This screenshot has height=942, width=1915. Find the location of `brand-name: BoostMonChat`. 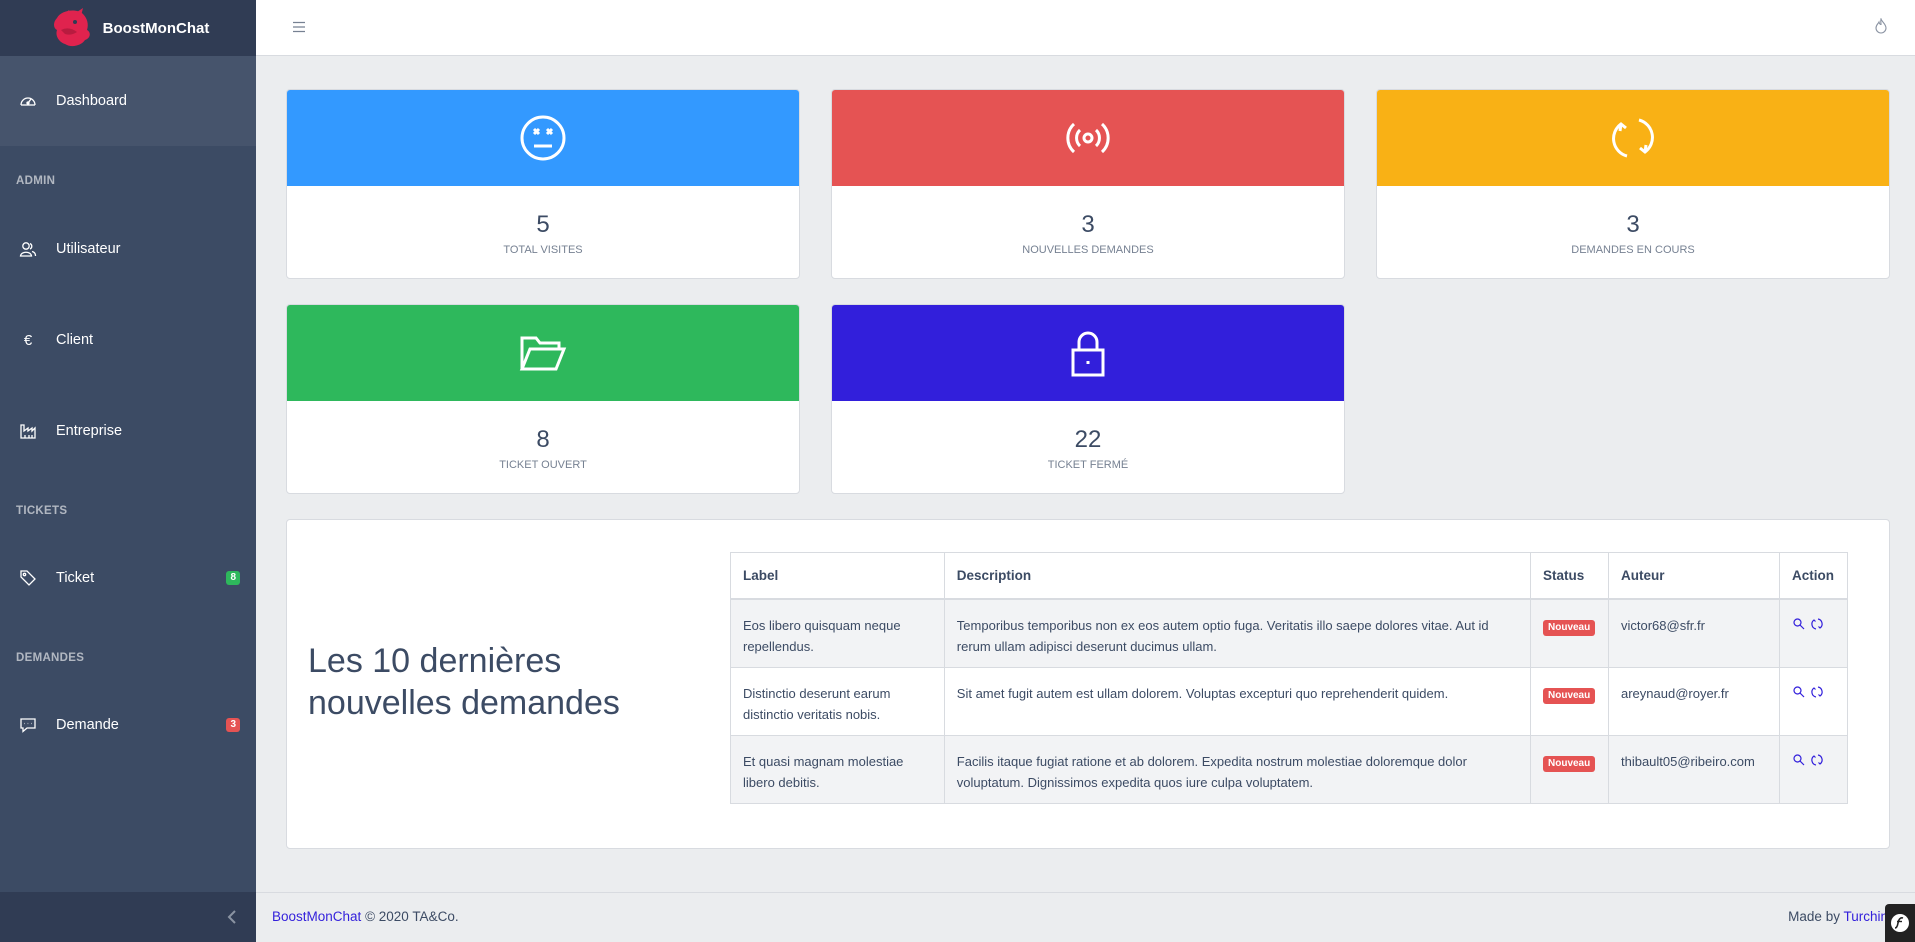

brand-name: BoostMonChat is located at coordinates (156, 28).